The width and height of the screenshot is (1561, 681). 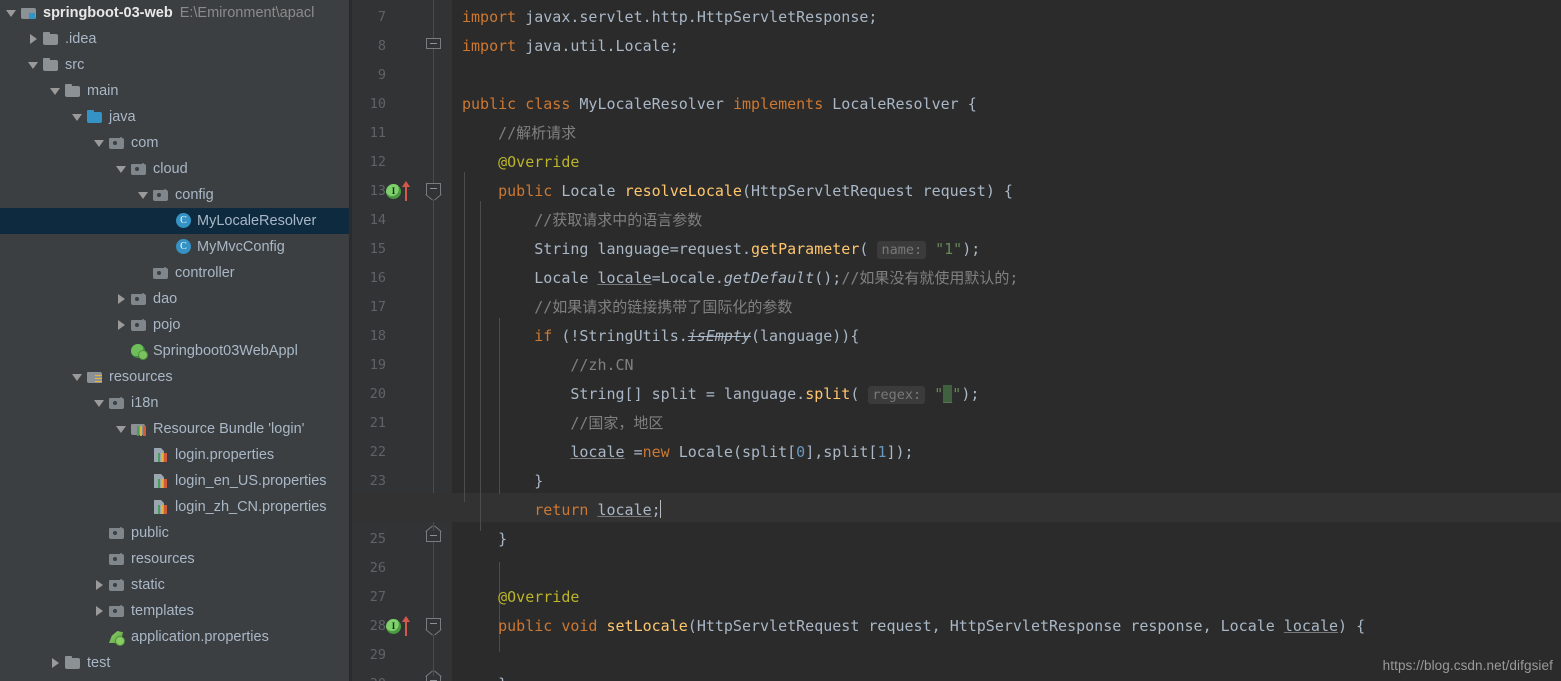 What do you see at coordinates (479, 675) in the screenshot?
I see `code-line-30: }` at bounding box center [479, 675].